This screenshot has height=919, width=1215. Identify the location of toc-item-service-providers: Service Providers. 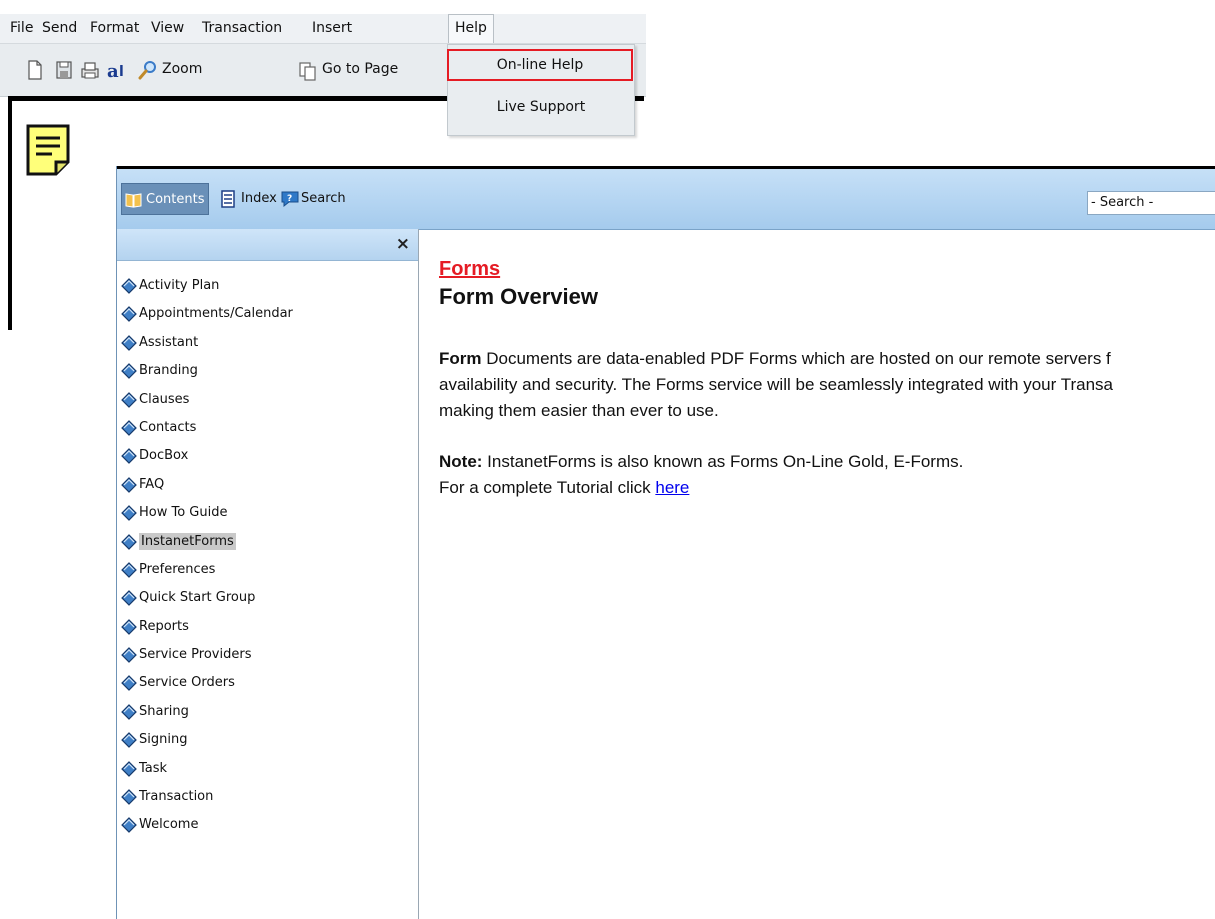
(267, 655).